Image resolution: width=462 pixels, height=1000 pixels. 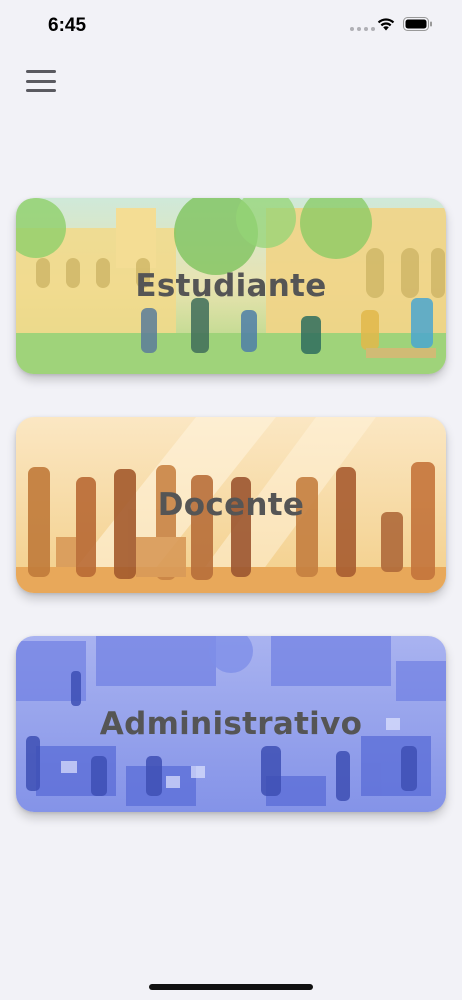 What do you see at coordinates (231, 27) in the screenshot?
I see `status-bar: 6:45` at bounding box center [231, 27].